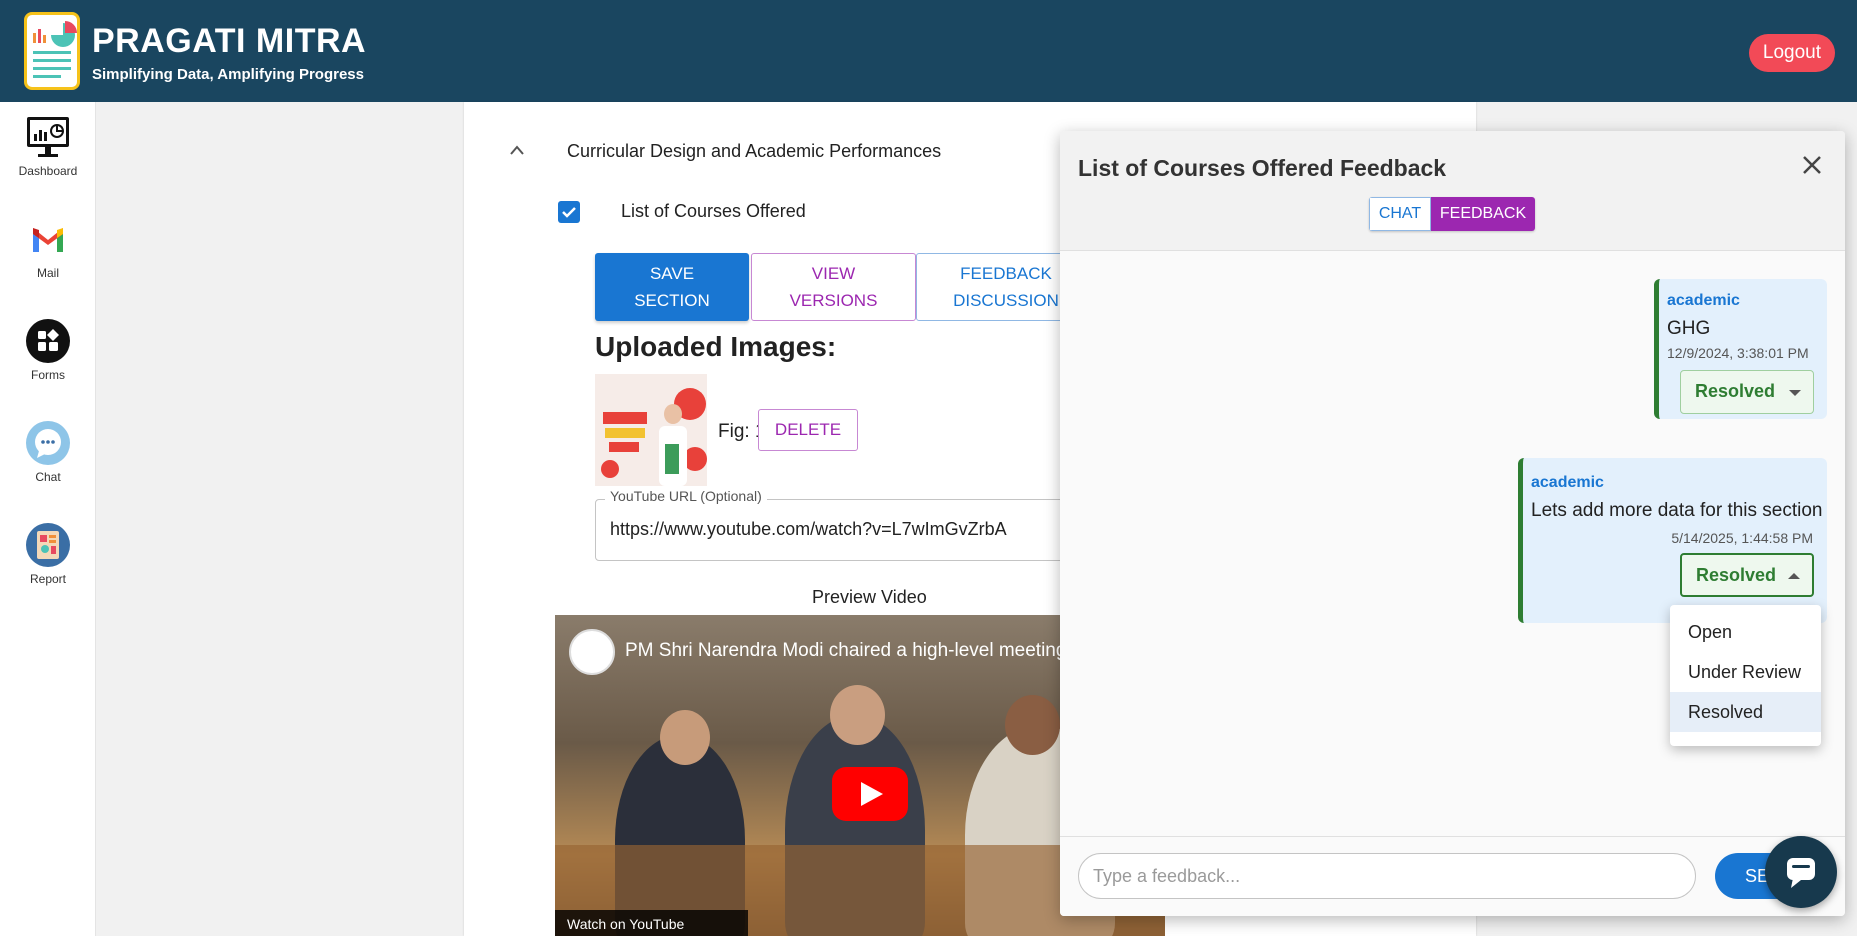 The image size is (1857, 936). Describe the element at coordinates (672, 273) in the screenshot. I see `save-button-line1: SAVE` at that location.